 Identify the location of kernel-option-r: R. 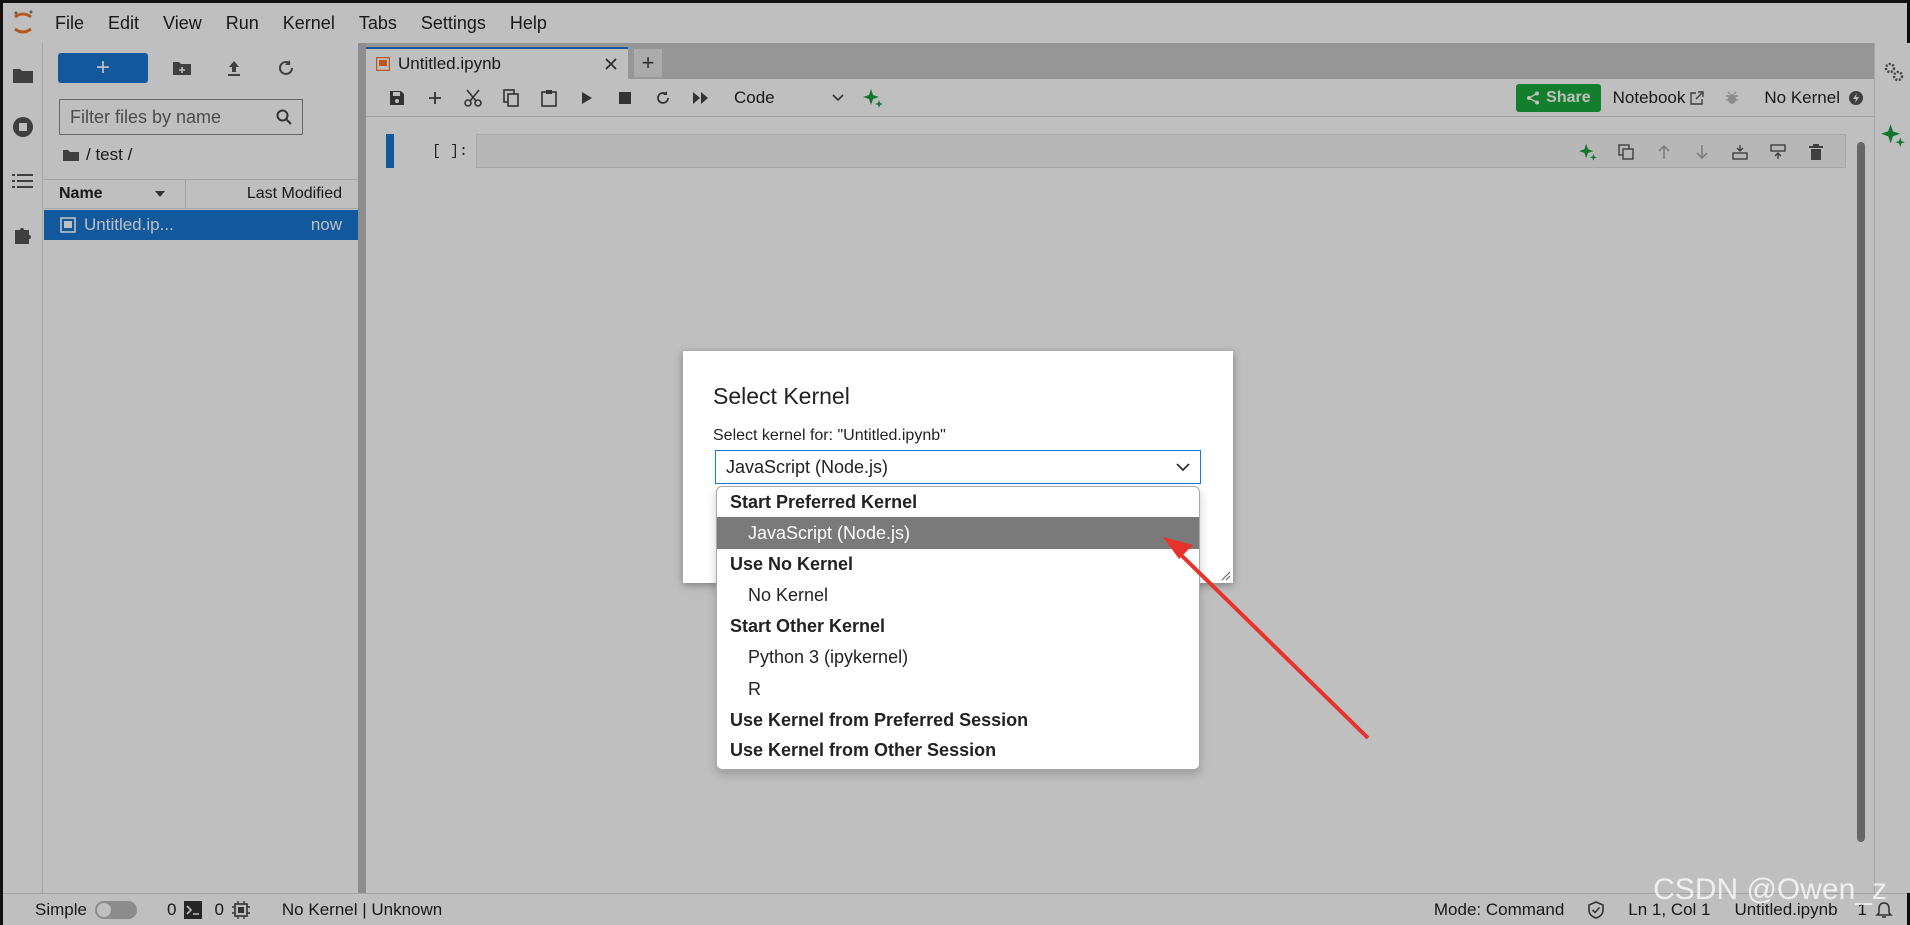
(958, 689).